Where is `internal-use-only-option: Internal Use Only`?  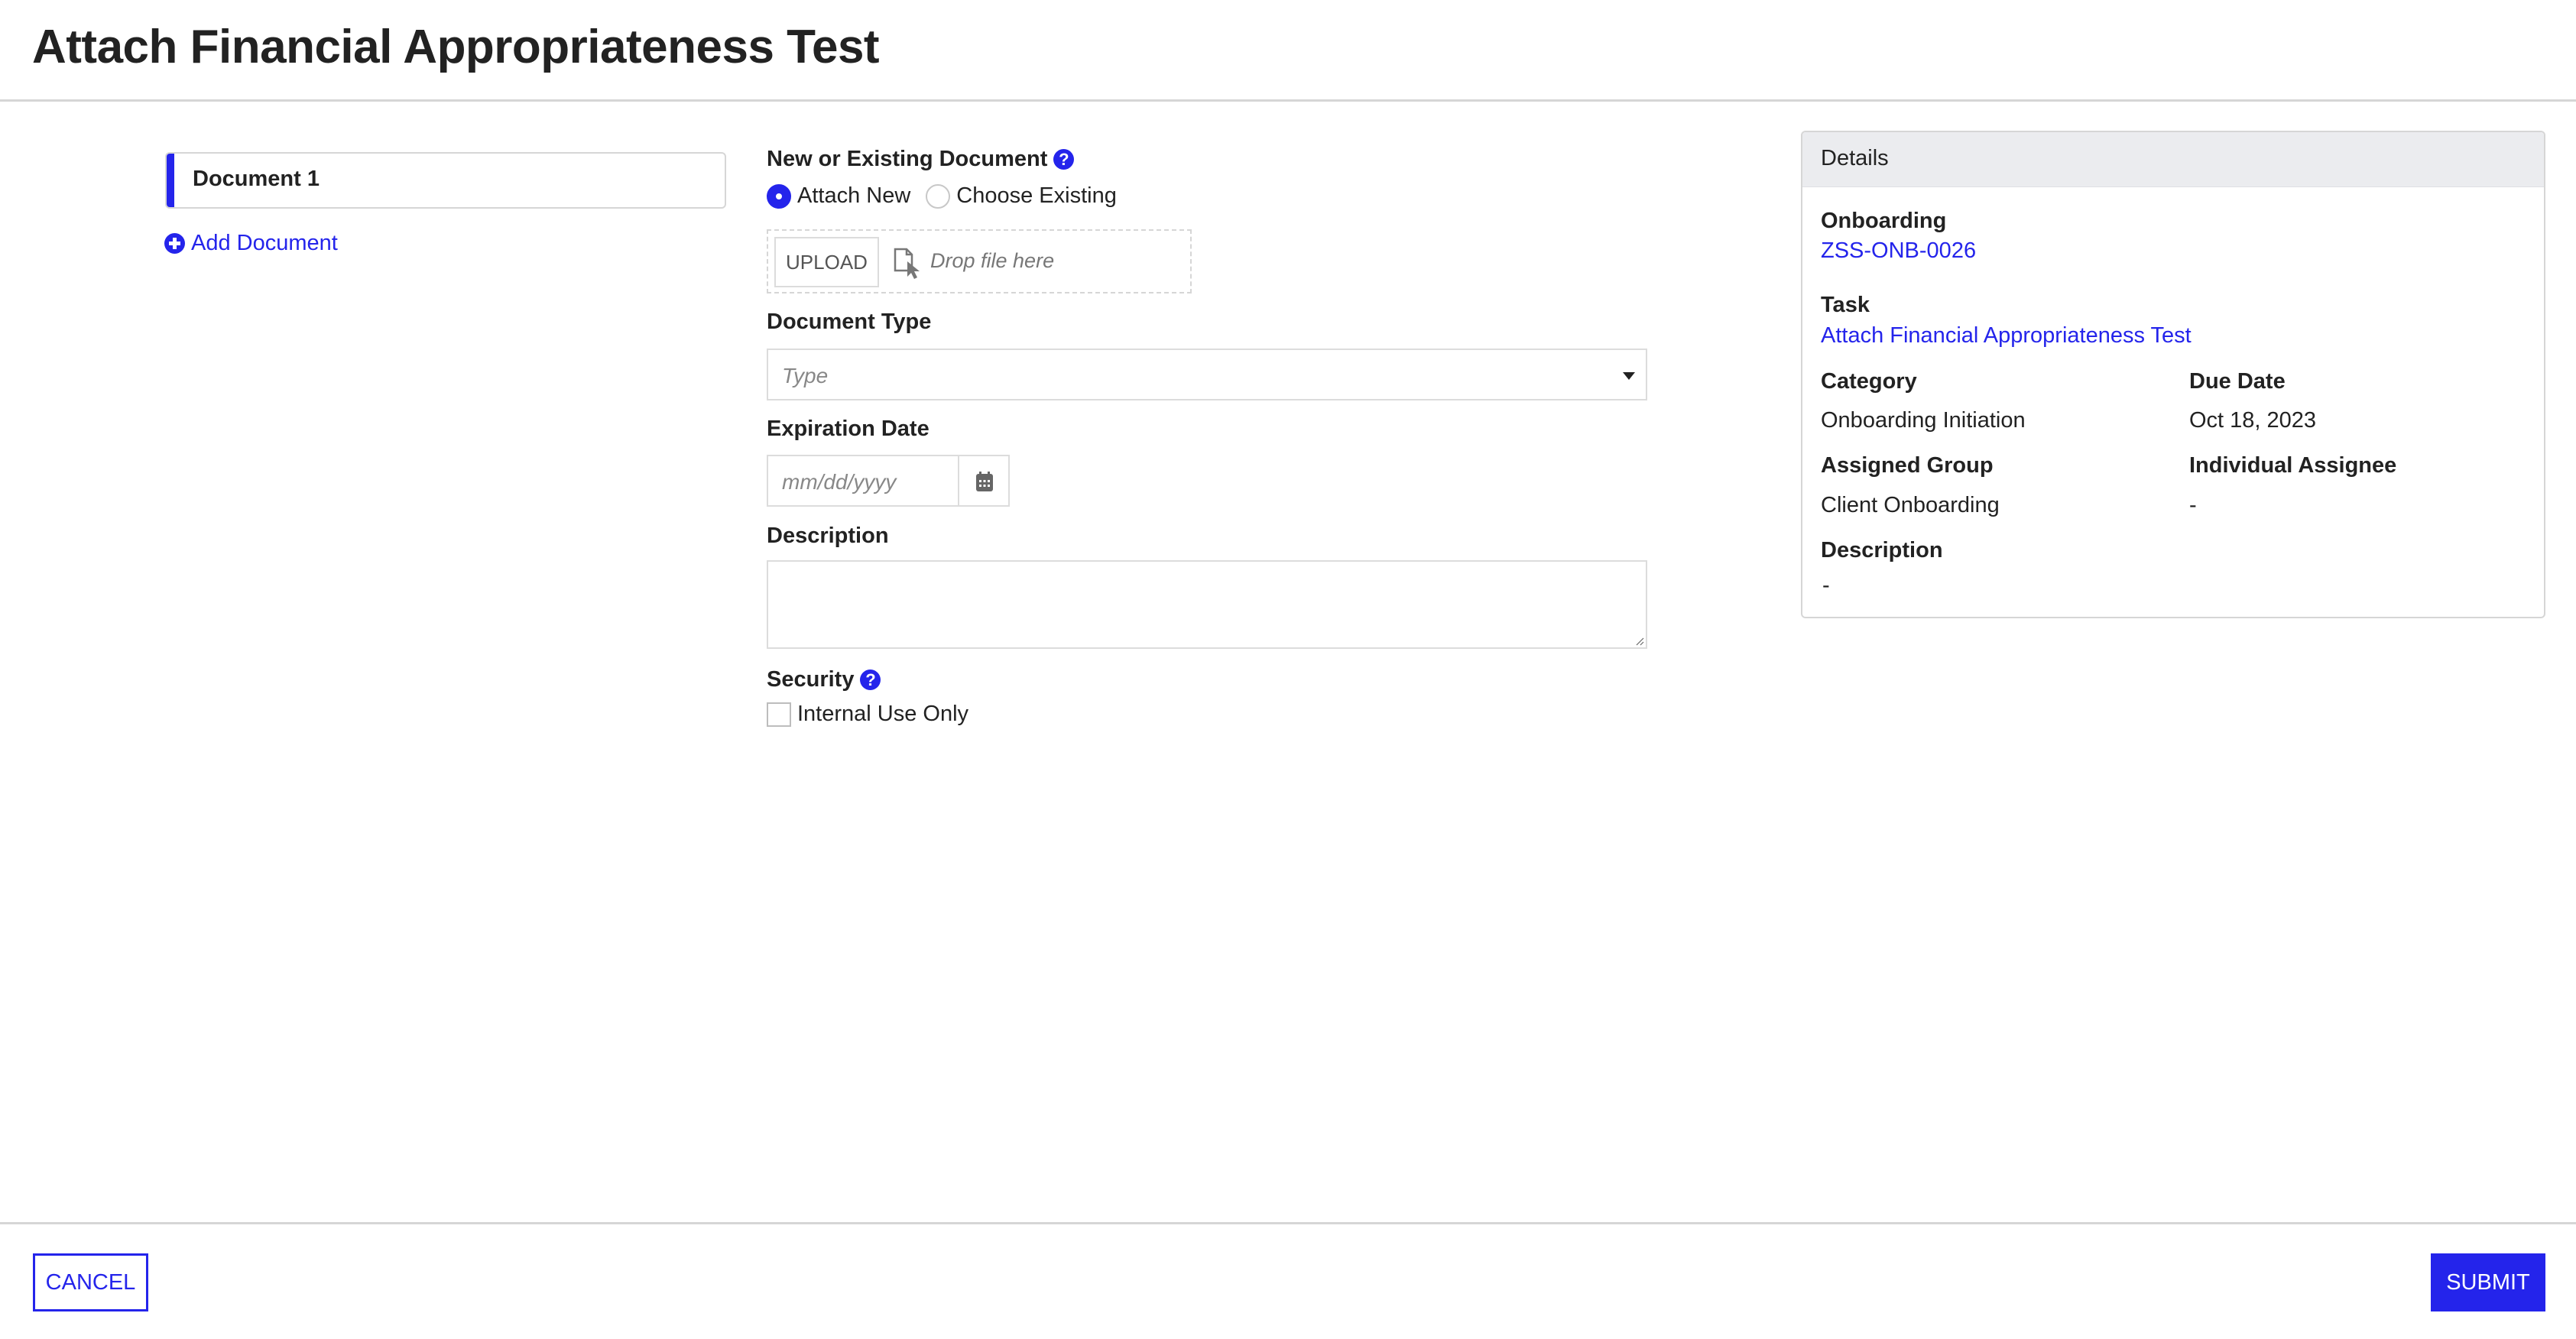
internal-use-only-option: Internal Use Only is located at coordinates (867, 714).